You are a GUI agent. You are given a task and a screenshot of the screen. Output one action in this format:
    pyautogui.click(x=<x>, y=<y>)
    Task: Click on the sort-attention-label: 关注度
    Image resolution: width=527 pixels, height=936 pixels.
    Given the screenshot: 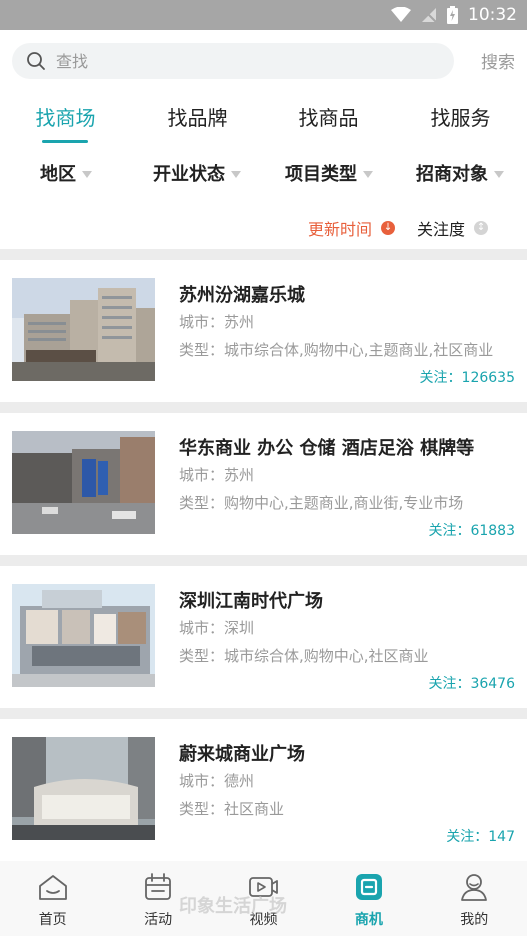 What is the action you would take?
    pyautogui.click(x=441, y=229)
    